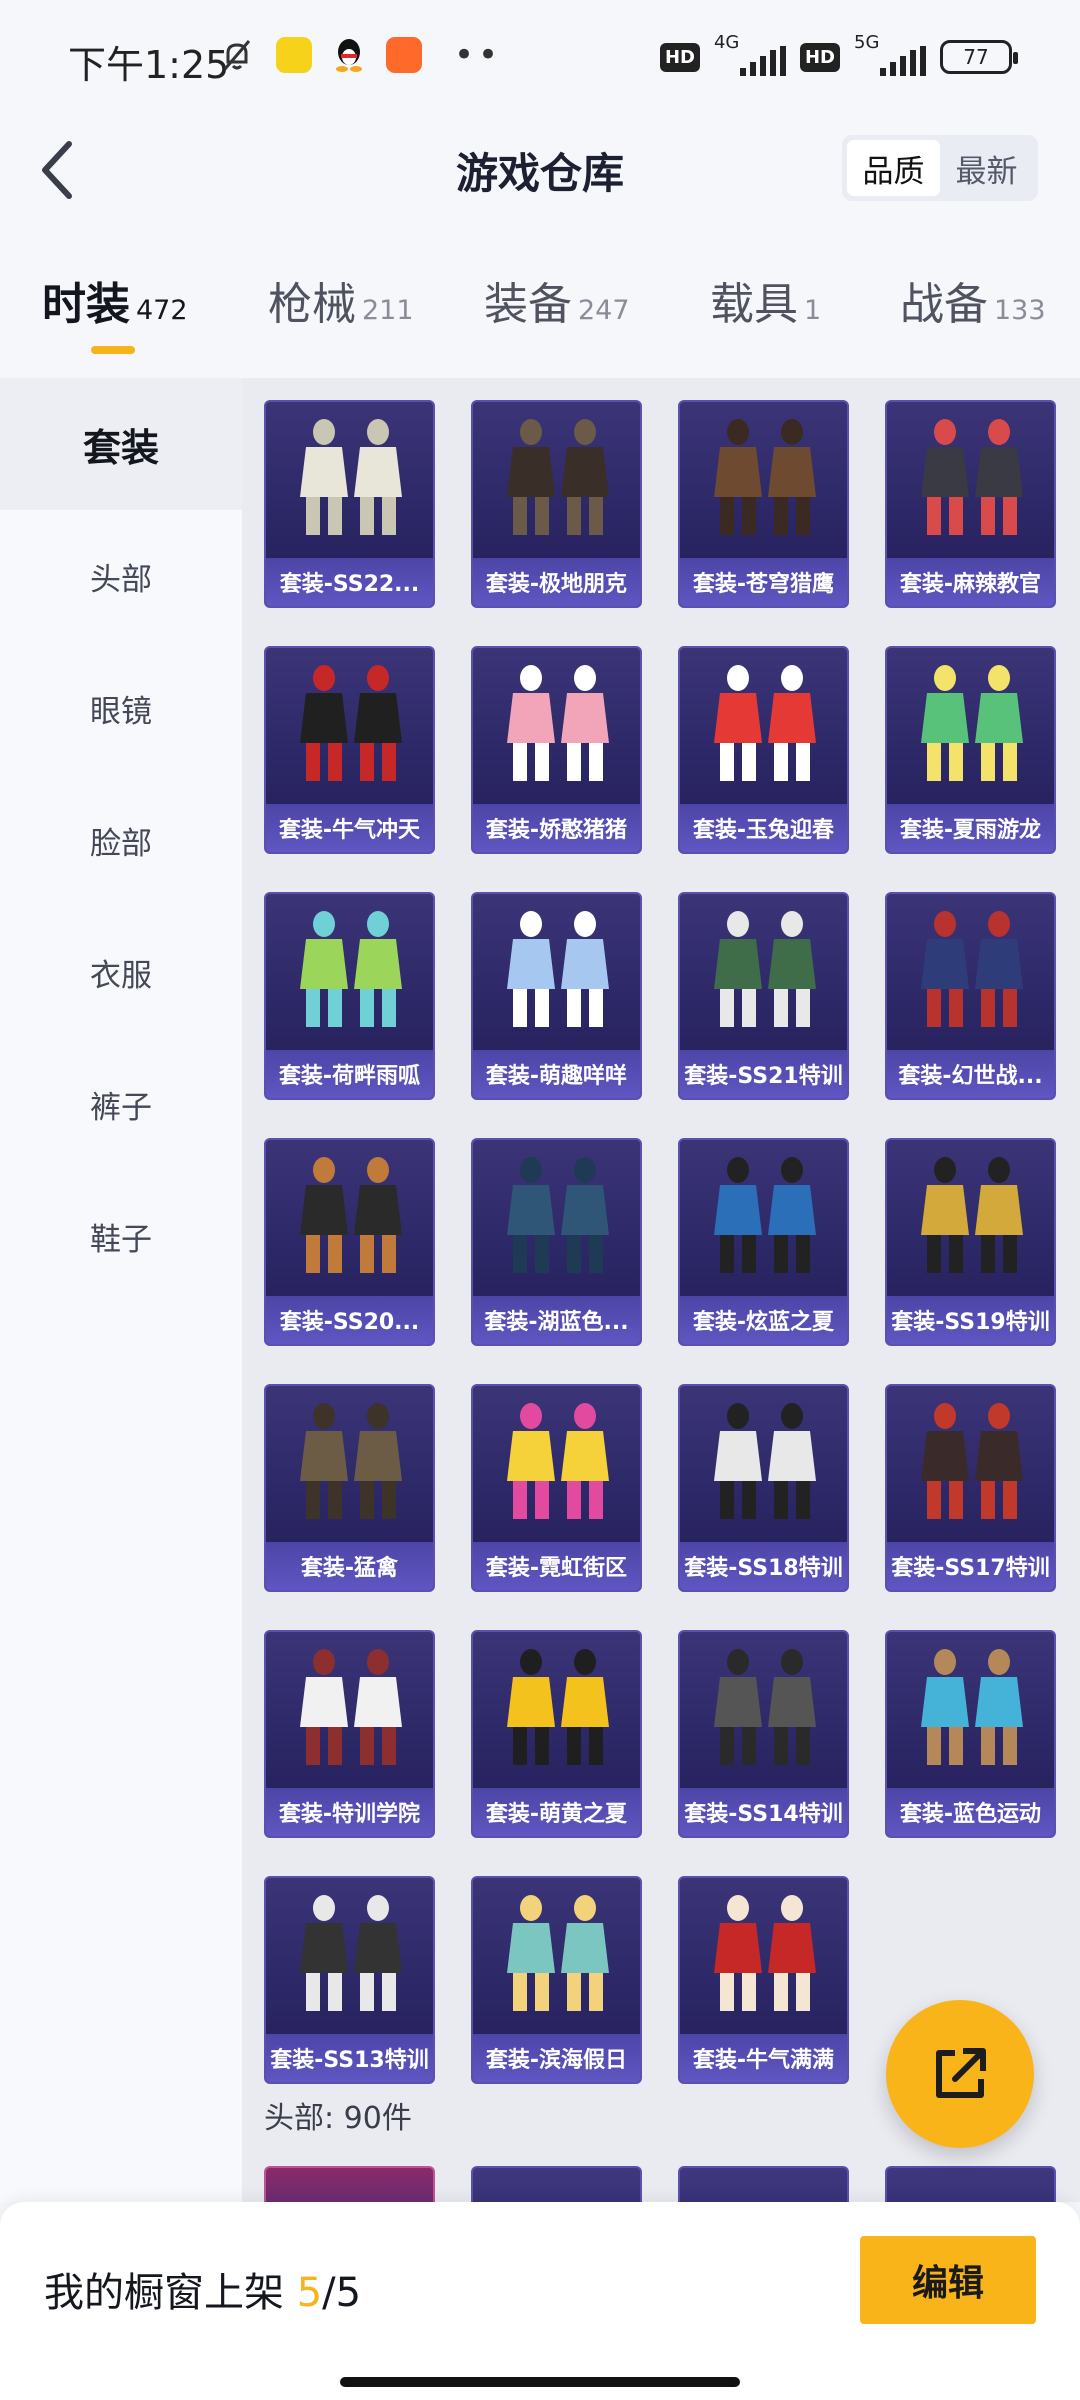 This screenshot has height=2400, width=1080. Describe the element at coordinates (813, 310) in the screenshot. I see `tab-count: 1` at that location.